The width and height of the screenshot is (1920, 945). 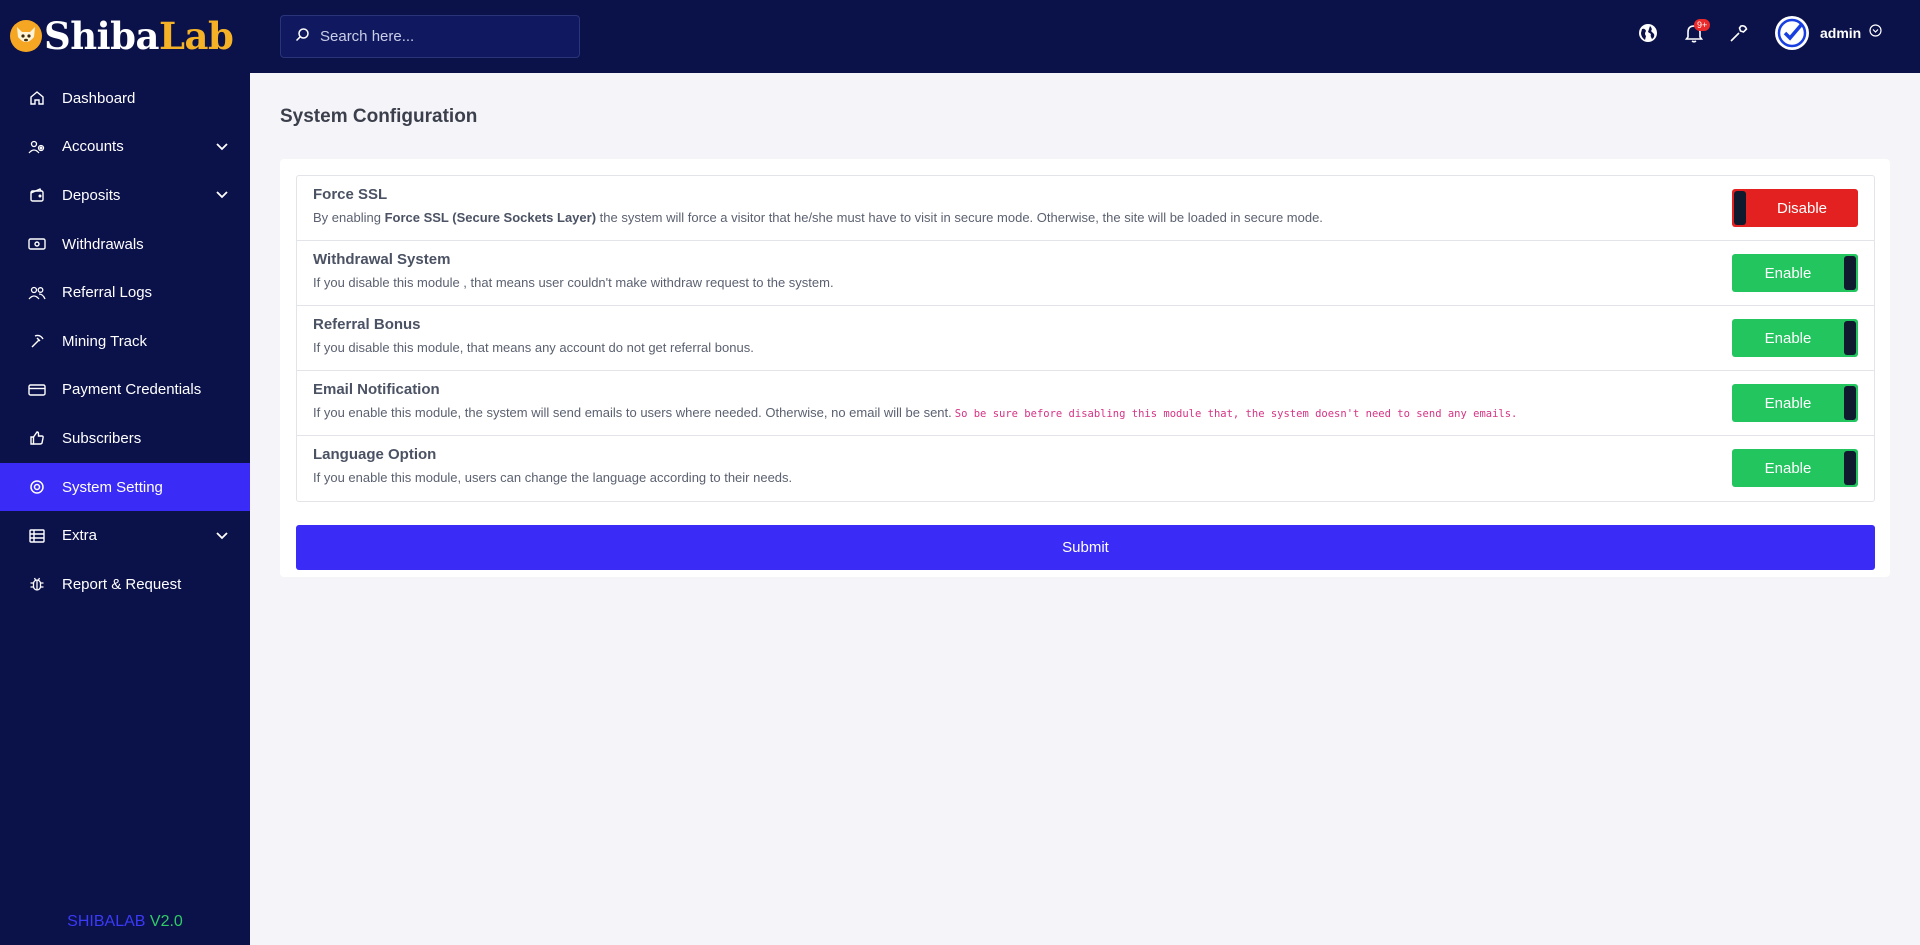 I want to click on sidebar-item-label: Referral Logs, so click(x=107, y=293).